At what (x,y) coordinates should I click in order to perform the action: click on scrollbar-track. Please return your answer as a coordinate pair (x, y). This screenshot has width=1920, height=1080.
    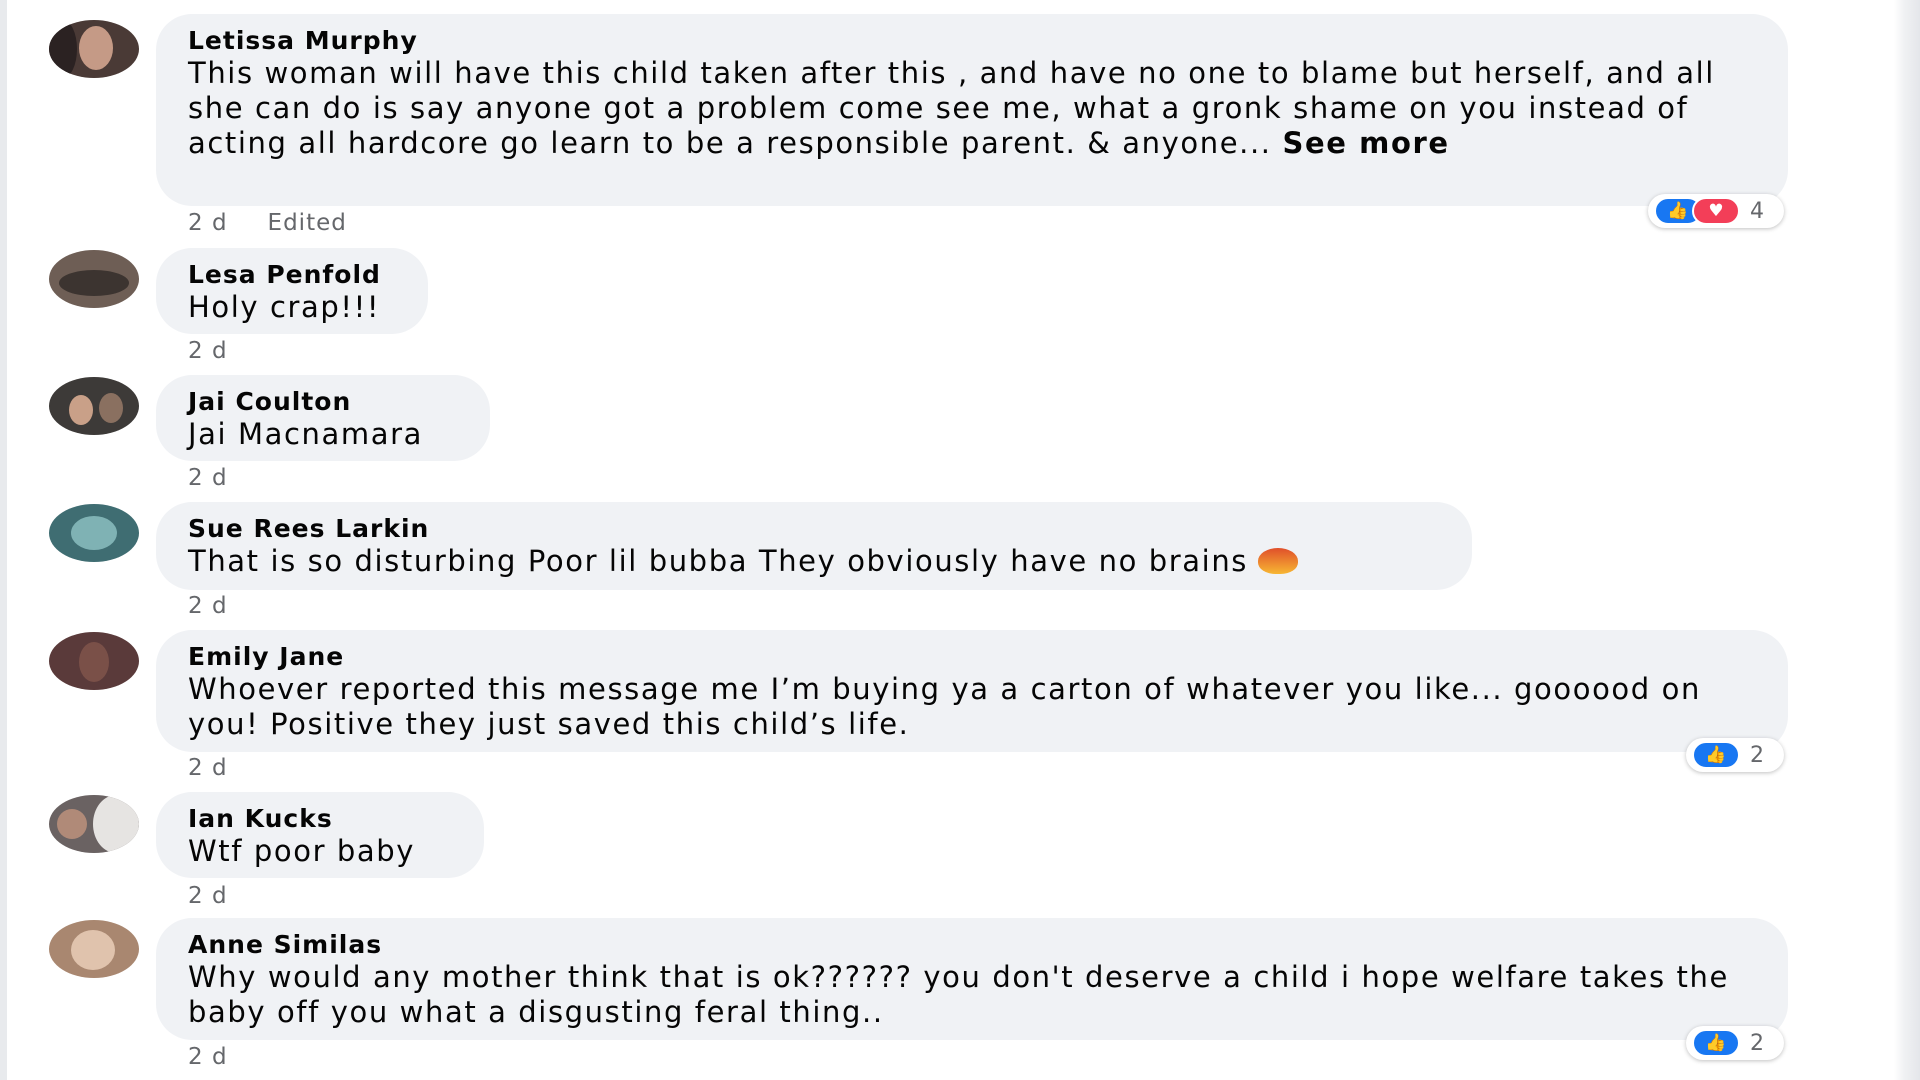
    Looking at the image, I should click on (1907, 540).